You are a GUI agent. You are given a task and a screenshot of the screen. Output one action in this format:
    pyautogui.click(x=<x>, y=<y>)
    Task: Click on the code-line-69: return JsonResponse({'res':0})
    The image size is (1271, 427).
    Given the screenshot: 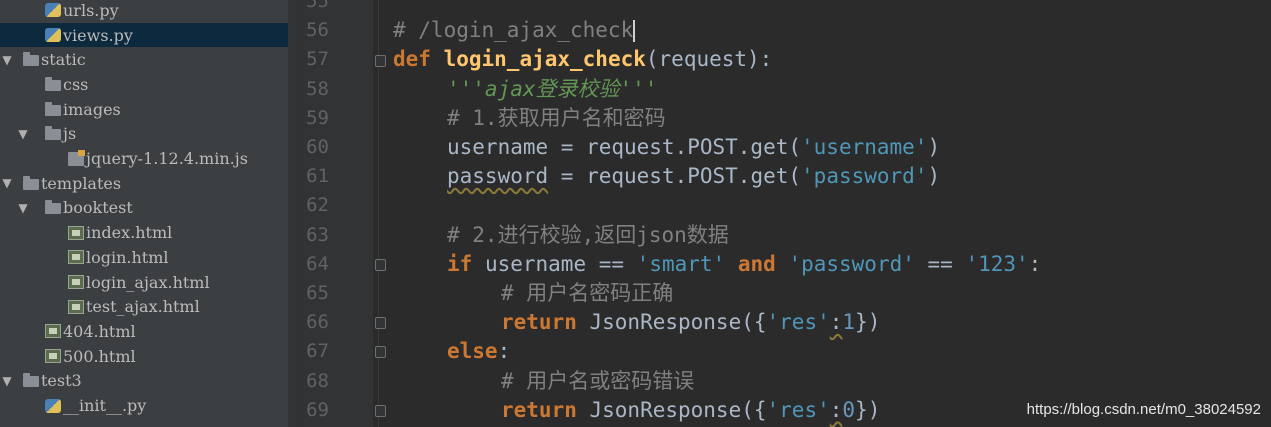 What is the action you would take?
    pyautogui.click(x=690, y=410)
    